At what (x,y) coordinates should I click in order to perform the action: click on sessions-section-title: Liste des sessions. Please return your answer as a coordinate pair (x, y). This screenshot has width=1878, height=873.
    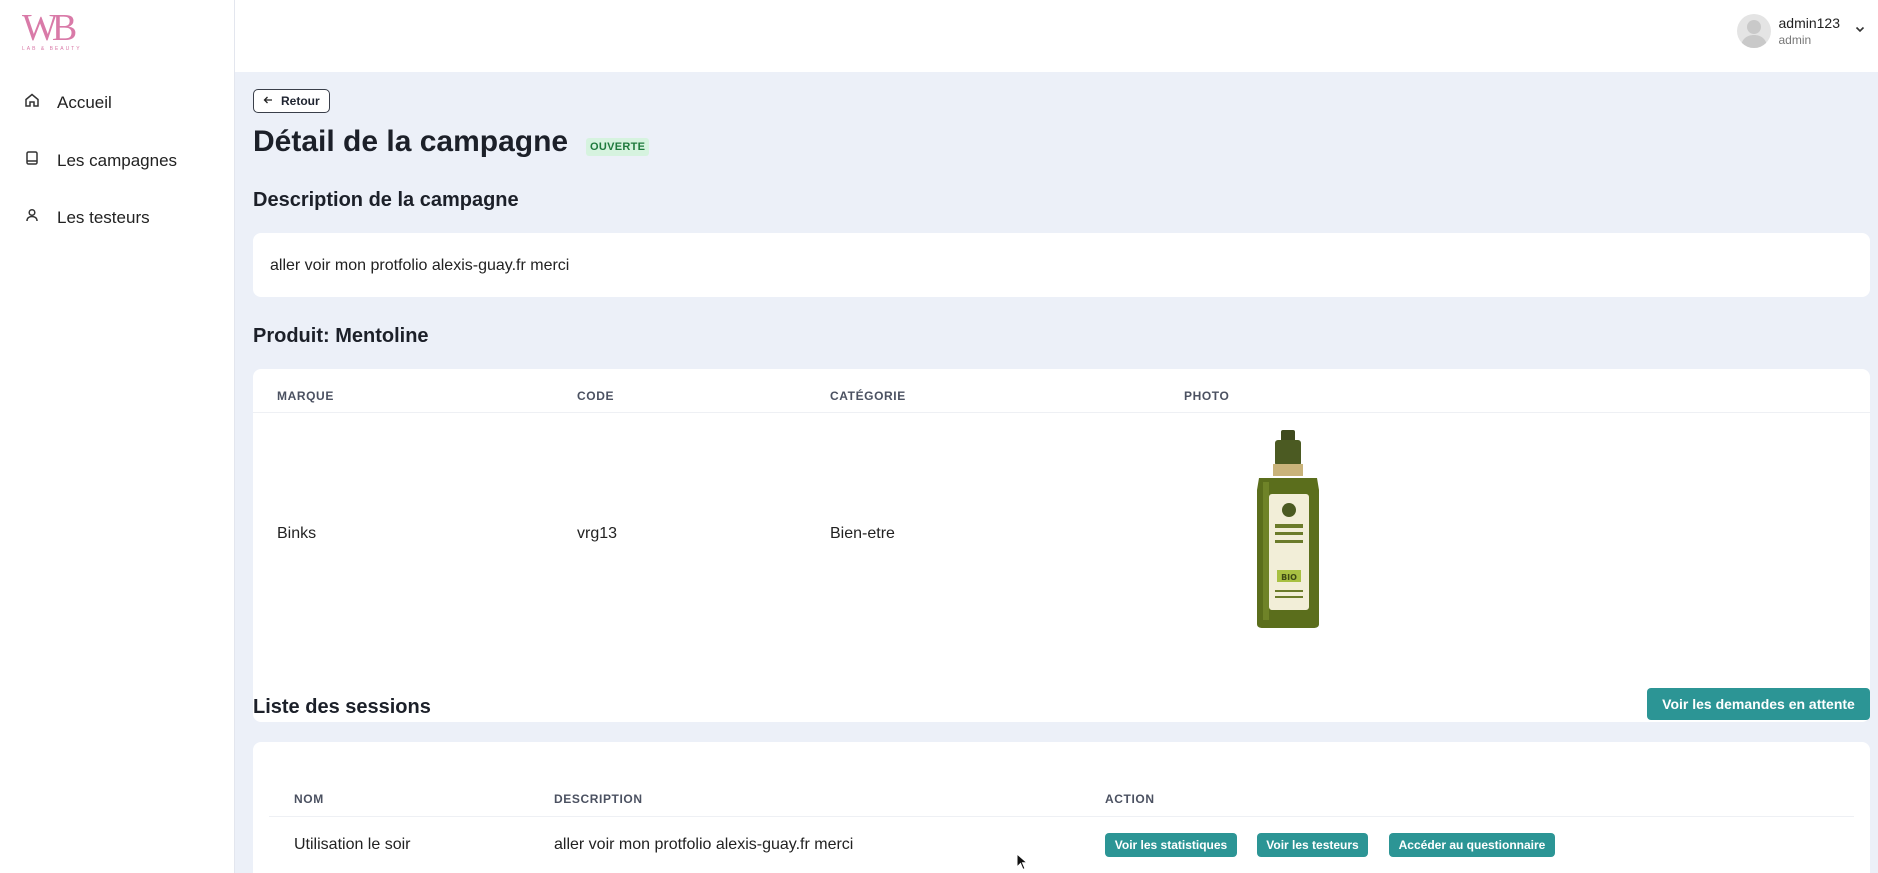
    Looking at the image, I should click on (342, 707).